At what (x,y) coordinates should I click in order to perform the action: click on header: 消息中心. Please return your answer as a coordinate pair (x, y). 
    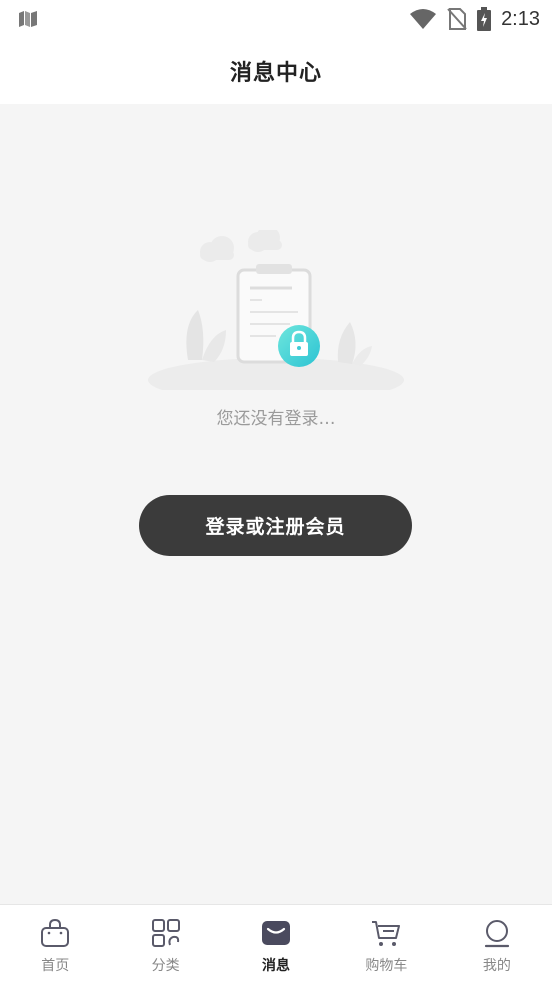
    Looking at the image, I should click on (276, 71).